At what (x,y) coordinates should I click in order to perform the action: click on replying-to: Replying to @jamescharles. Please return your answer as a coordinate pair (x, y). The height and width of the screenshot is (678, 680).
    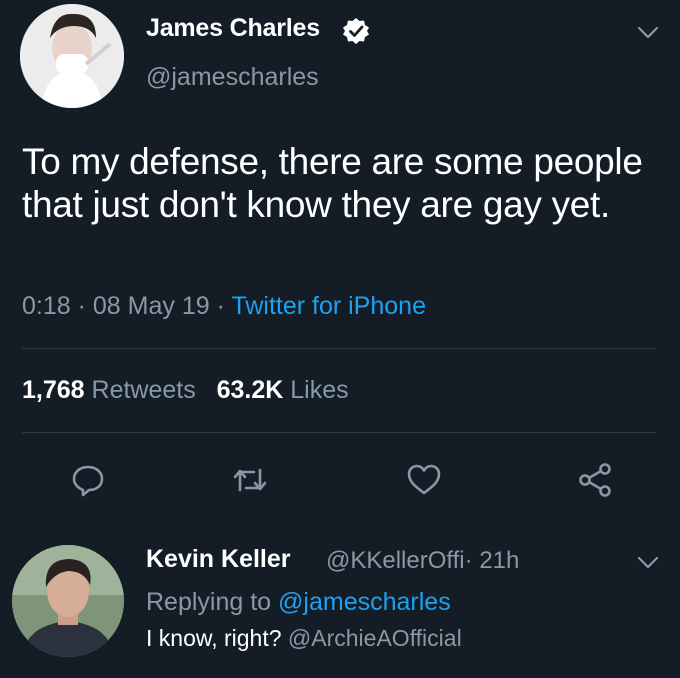
    Looking at the image, I should click on (298, 602).